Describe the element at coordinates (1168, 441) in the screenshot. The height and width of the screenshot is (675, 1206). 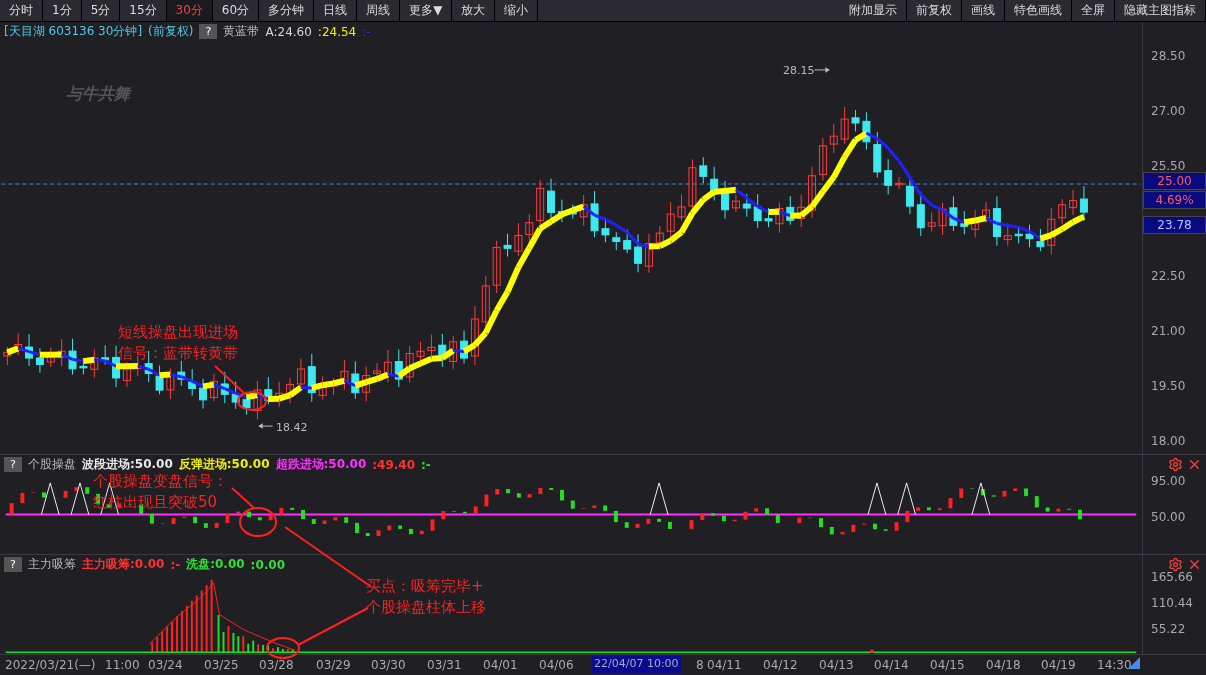
I see `price-tick-label: 18.00` at that location.